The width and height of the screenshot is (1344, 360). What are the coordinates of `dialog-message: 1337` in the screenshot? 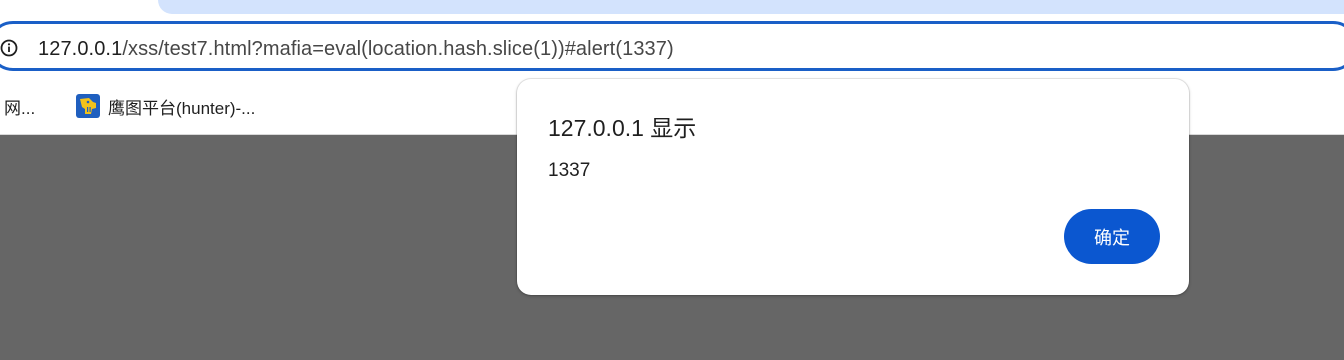 It's located at (569, 170).